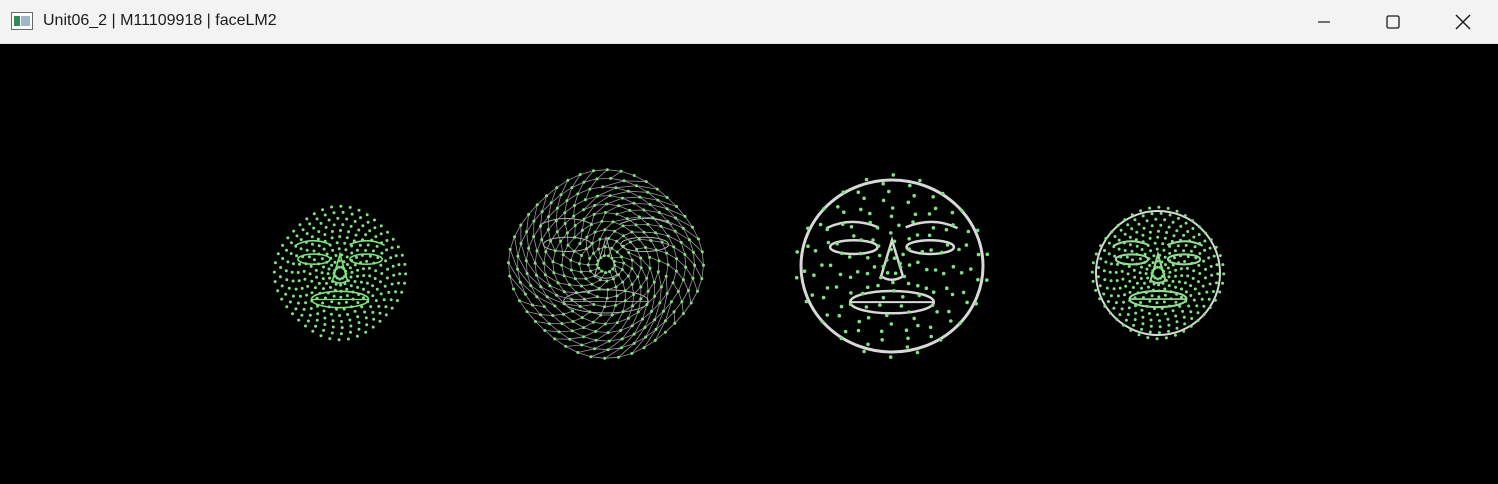  I want to click on minimize-button, so click(1324, 22).